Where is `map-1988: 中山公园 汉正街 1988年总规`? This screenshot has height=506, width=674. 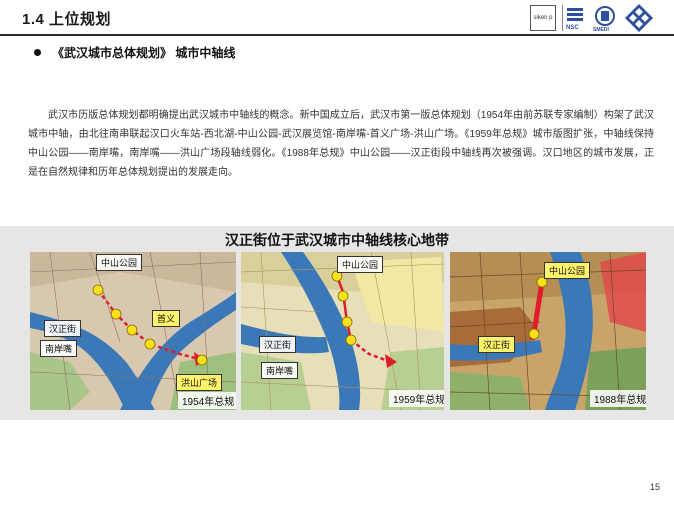
map-1988: 中山公园 汉正街 1988年总规 is located at coordinates (548, 331).